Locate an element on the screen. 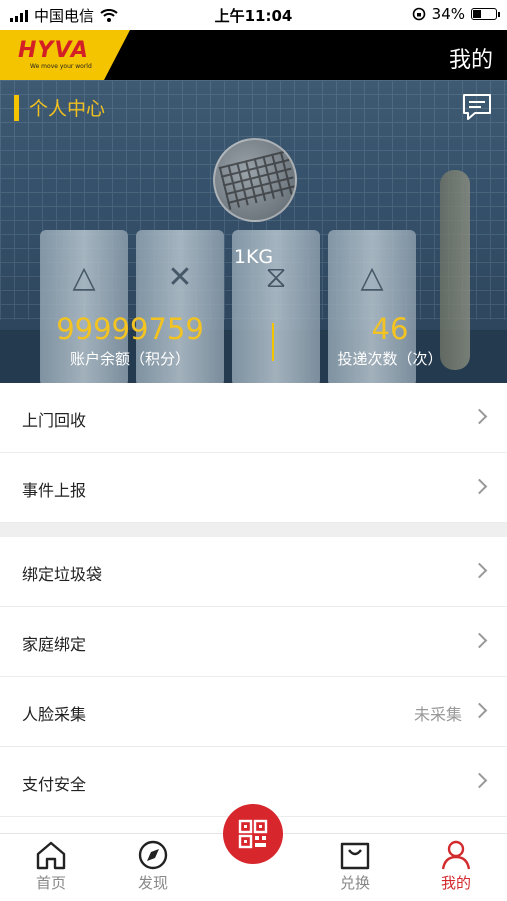  balance-value: 99999759 is located at coordinates (130, 329).